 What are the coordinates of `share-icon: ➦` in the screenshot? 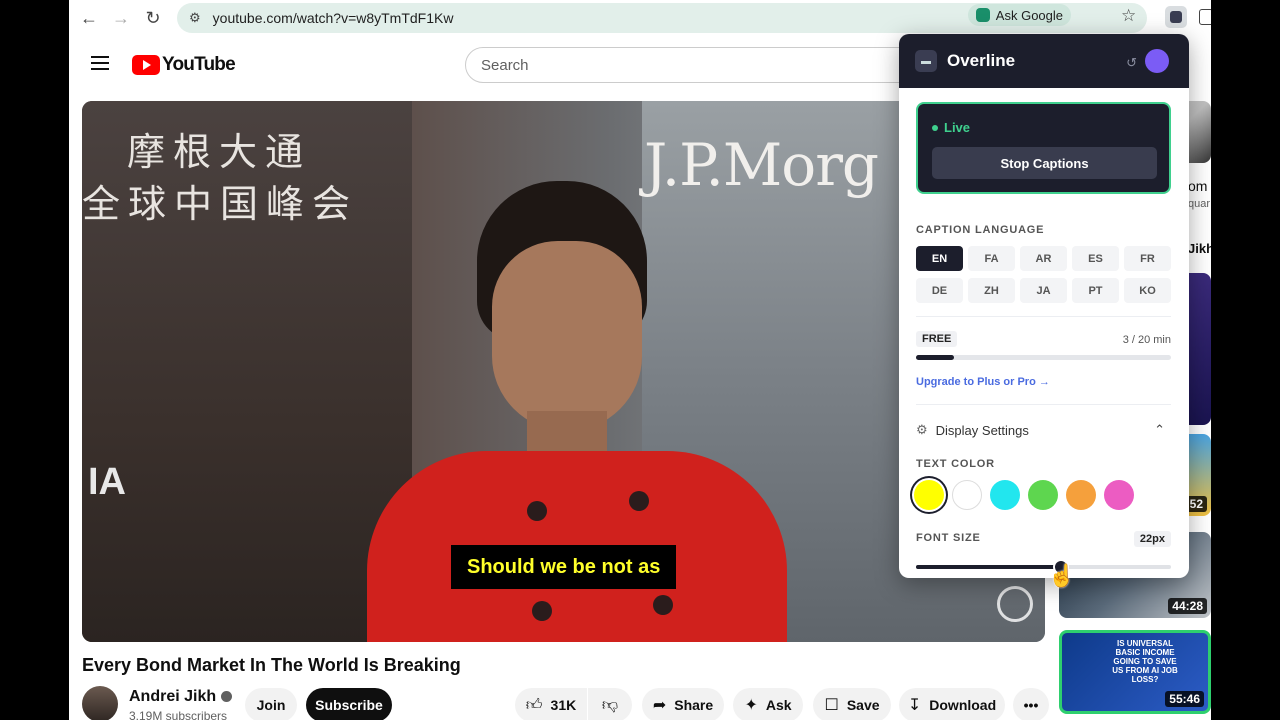 It's located at (659, 705).